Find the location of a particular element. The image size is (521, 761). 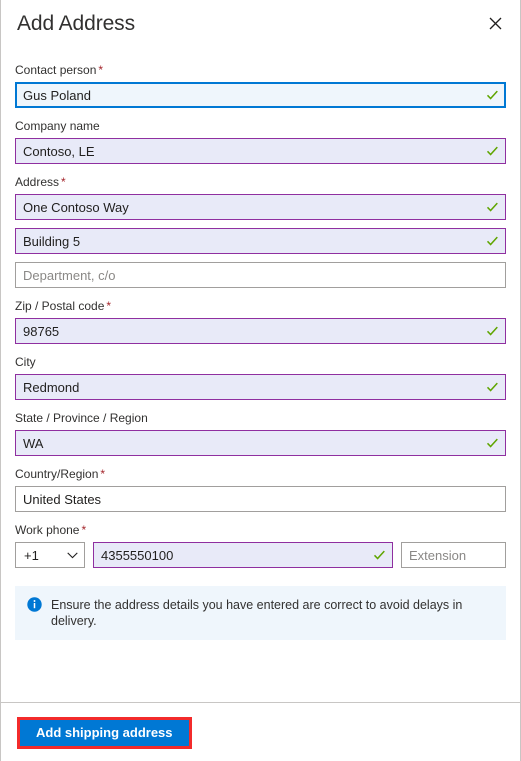

field-country-region: Country/Region * is located at coordinates (260, 489).